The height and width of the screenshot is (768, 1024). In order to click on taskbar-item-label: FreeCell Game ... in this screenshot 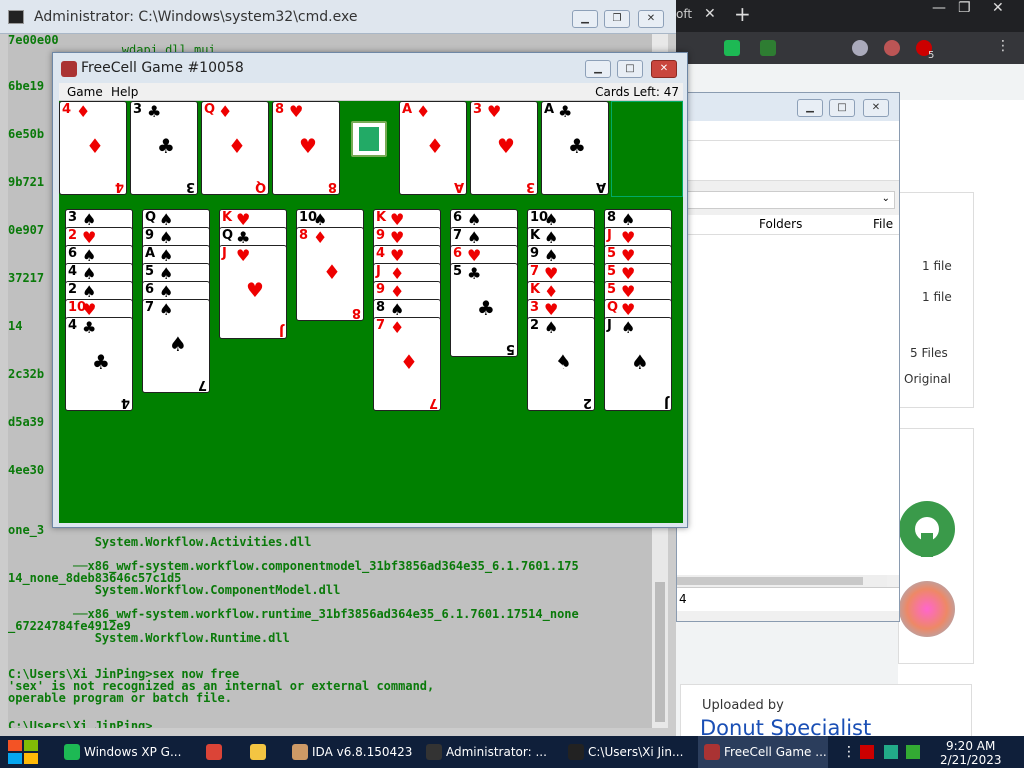, I will do `click(775, 752)`.